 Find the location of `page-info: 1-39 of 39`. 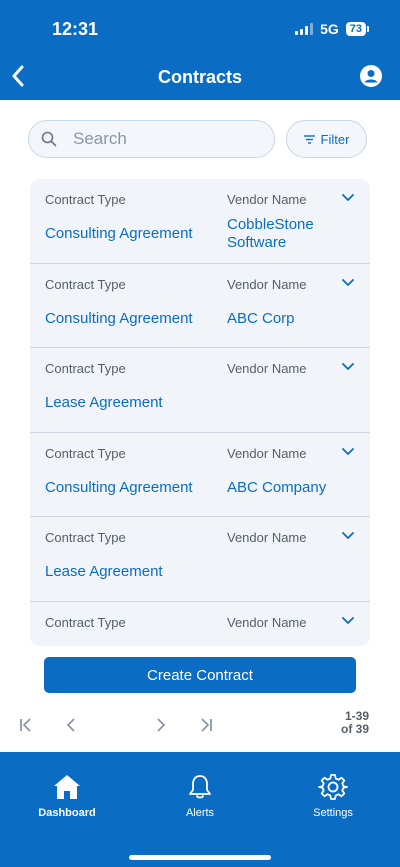

page-info: 1-39 of 39 is located at coordinates (355, 723).